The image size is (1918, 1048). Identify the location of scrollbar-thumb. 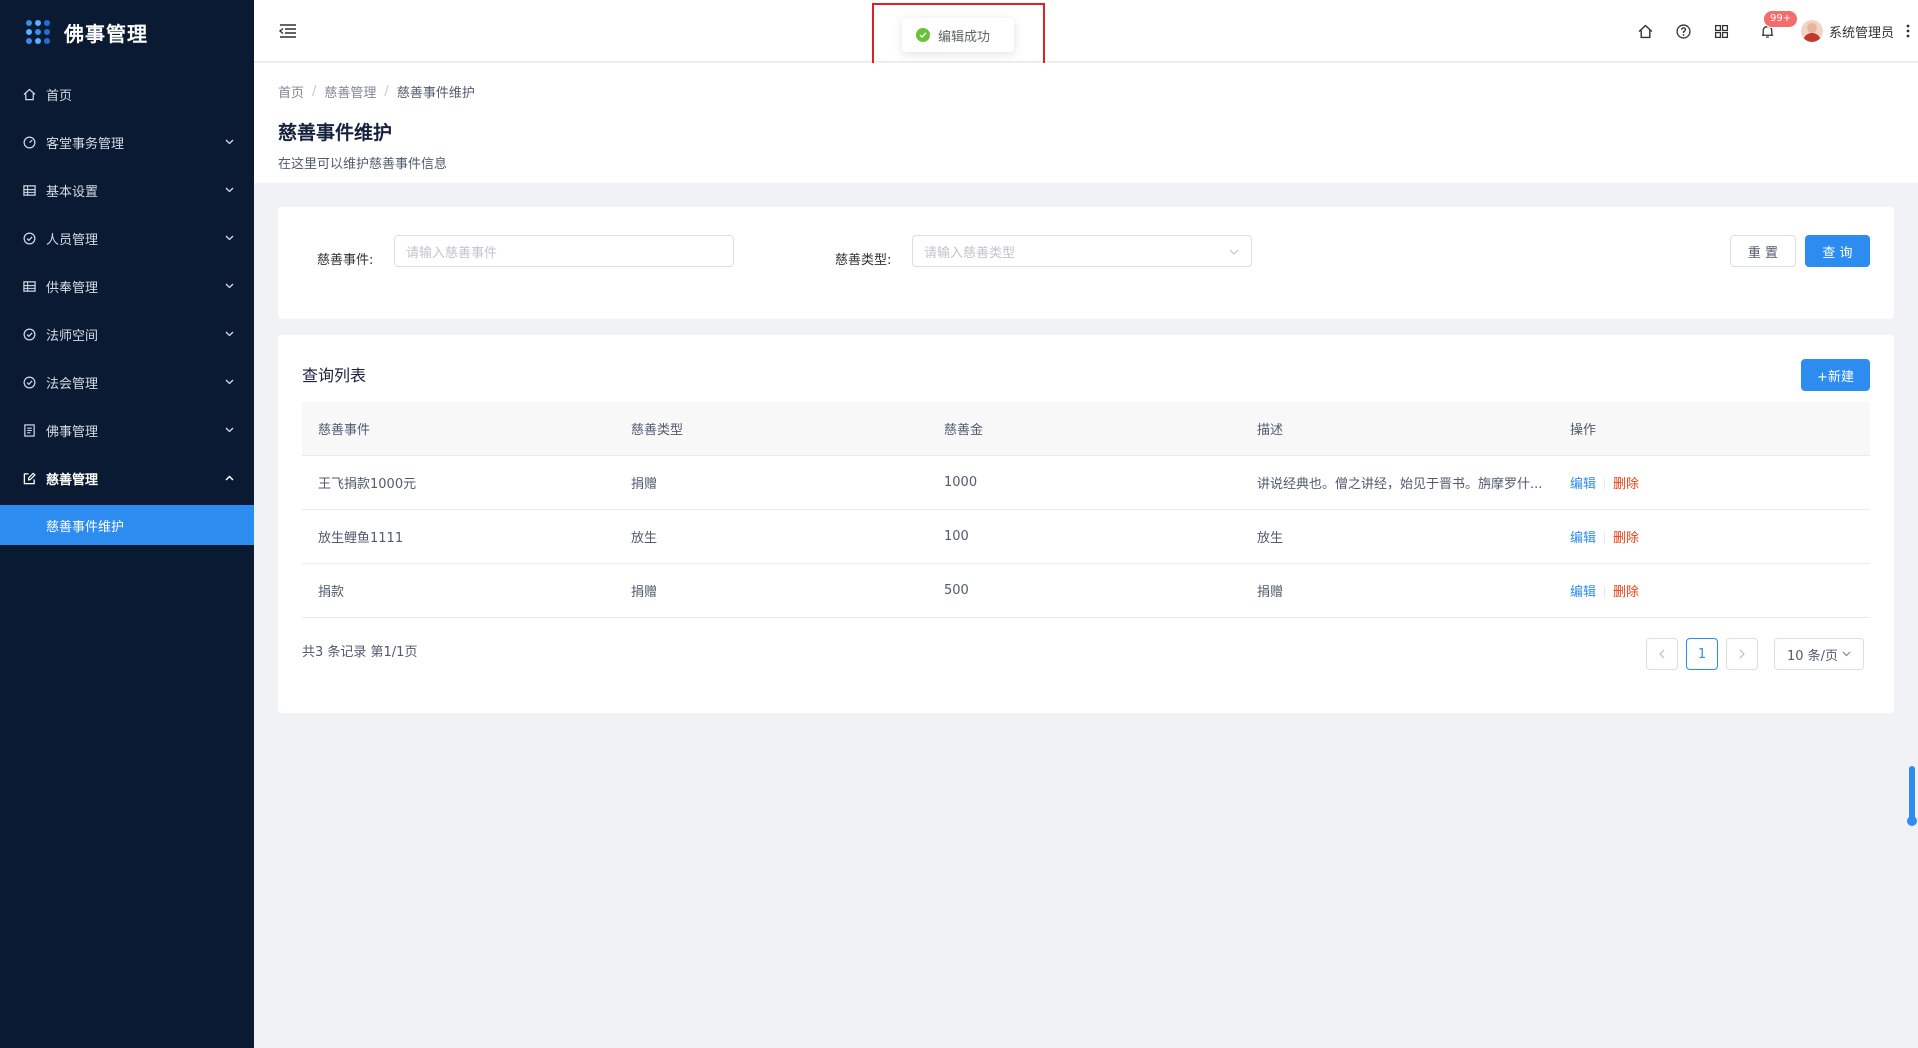
(1912, 796).